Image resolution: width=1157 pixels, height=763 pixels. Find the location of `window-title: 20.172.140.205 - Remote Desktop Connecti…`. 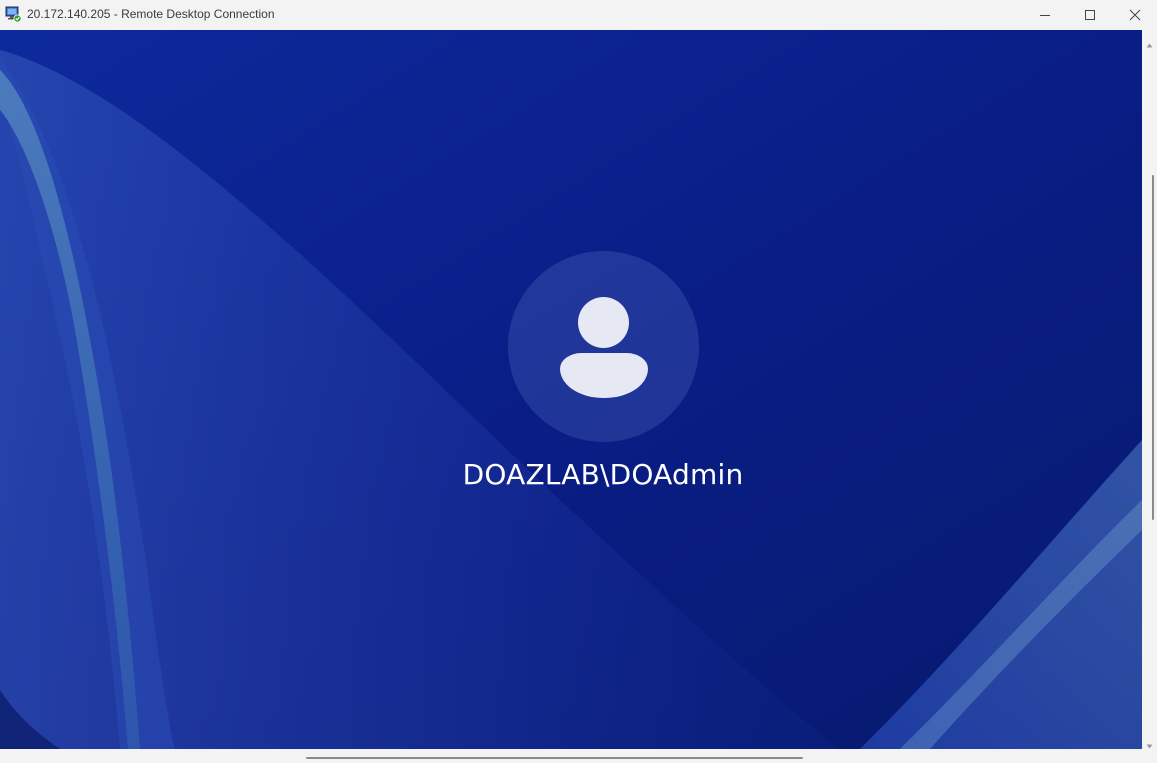

window-title: 20.172.140.205 - Remote Desktop Connecti… is located at coordinates (151, 14).